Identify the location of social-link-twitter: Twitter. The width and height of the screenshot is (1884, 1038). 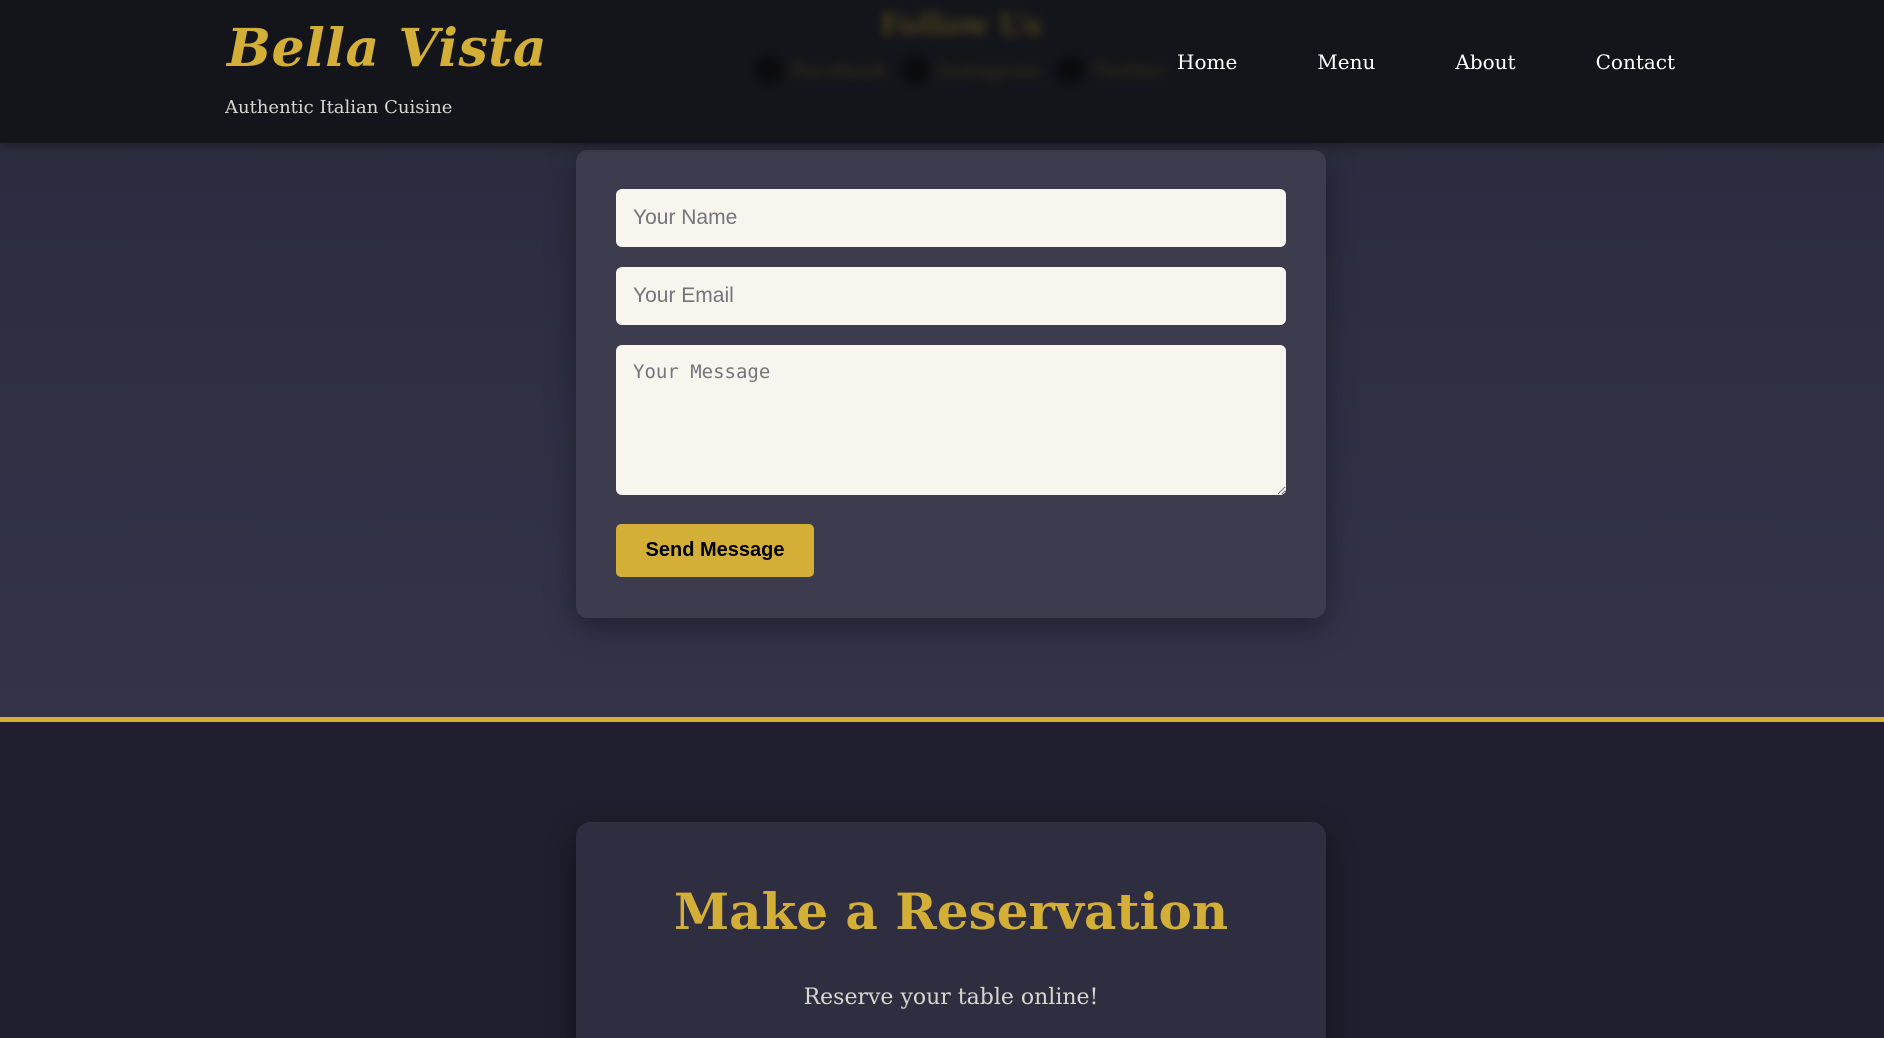
(1110, 70).